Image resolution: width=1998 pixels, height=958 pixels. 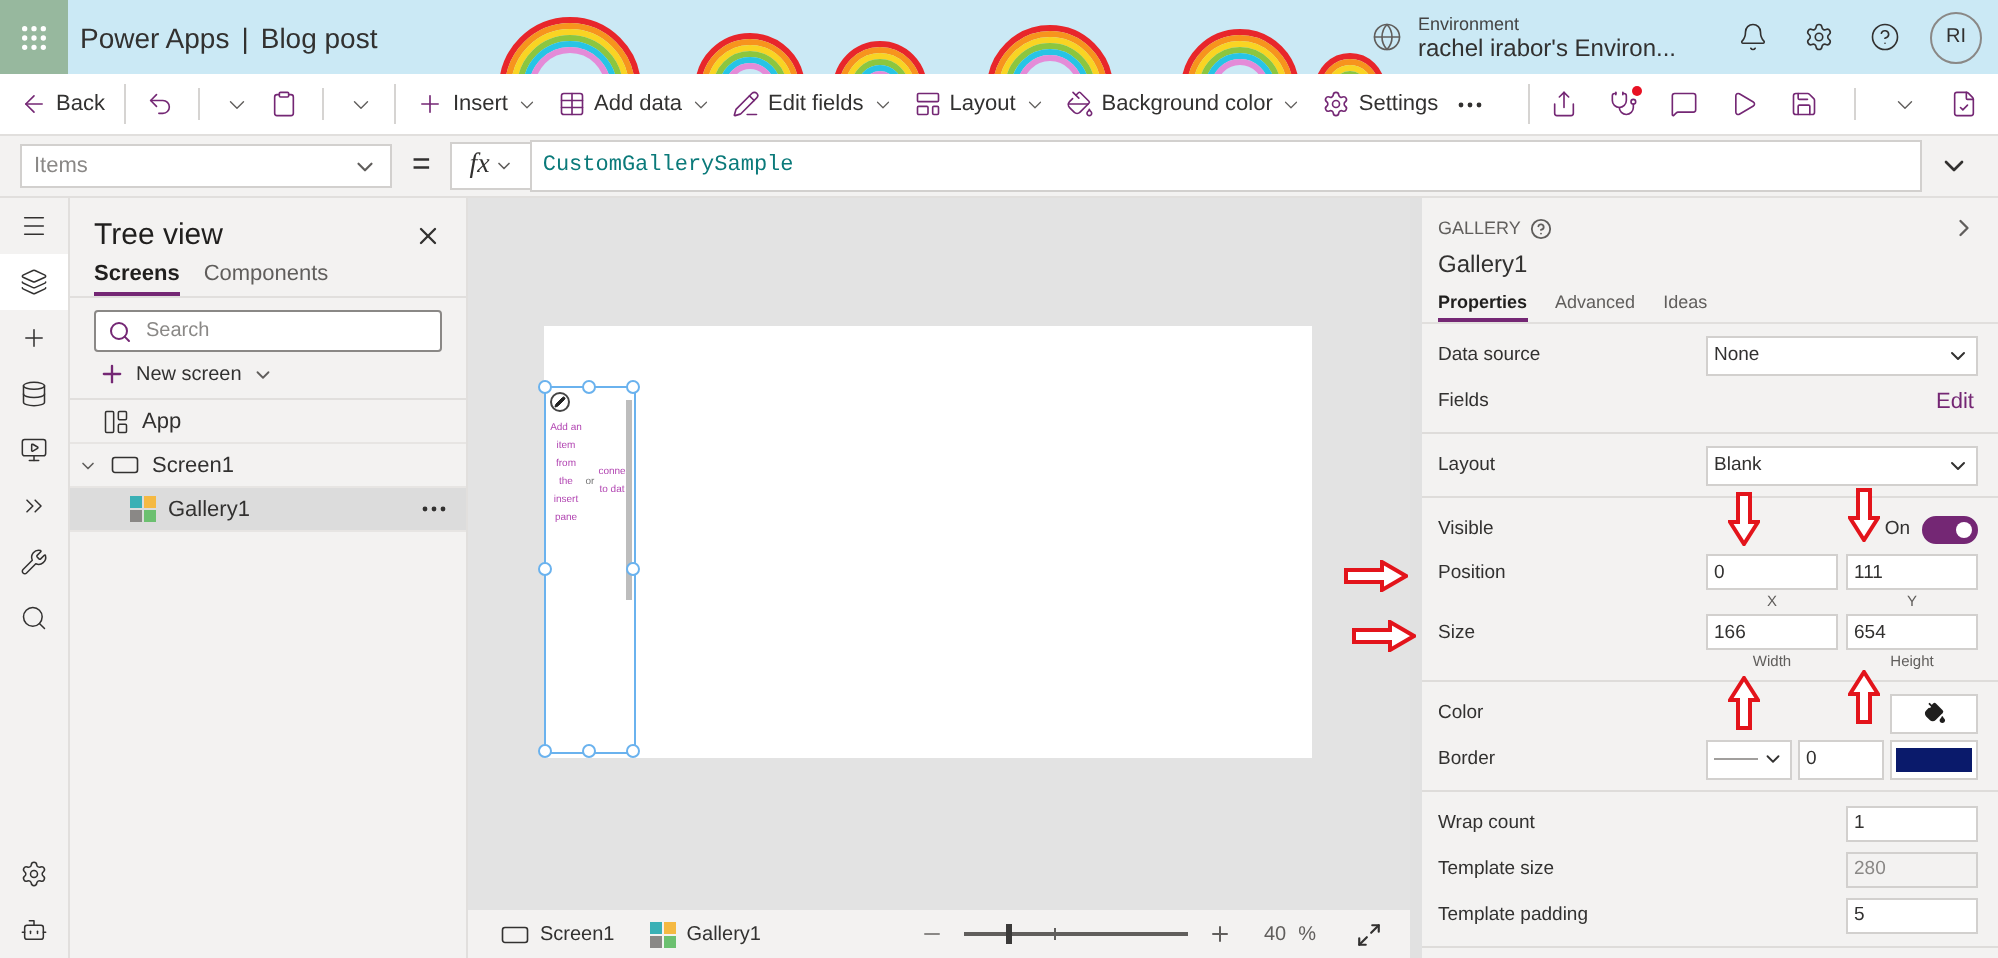 What do you see at coordinates (746, 104) in the screenshot?
I see `pencil-icon` at bounding box center [746, 104].